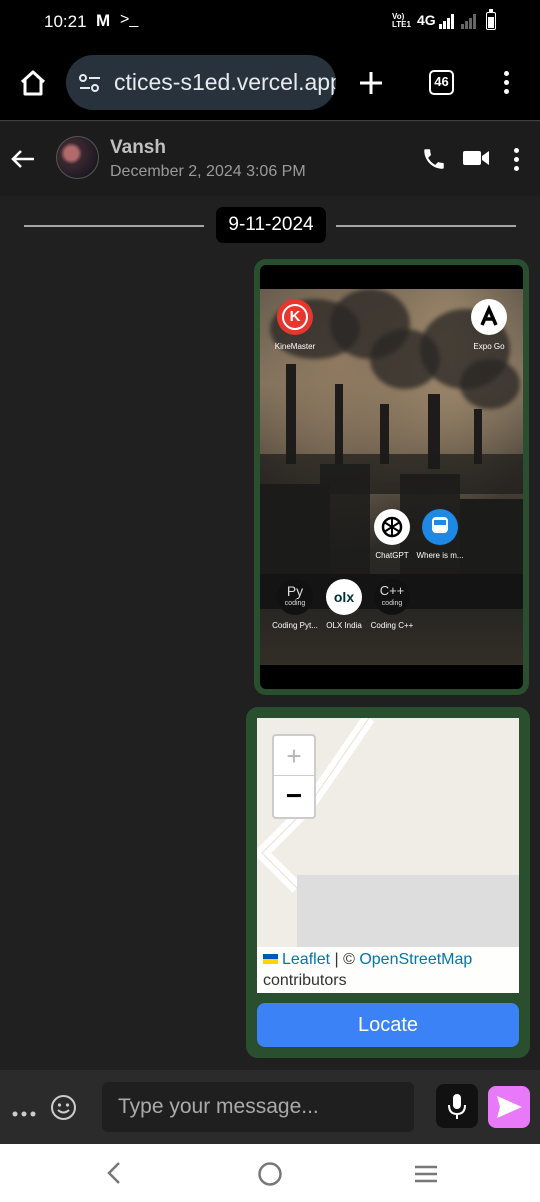 The width and height of the screenshot is (540, 1202). I want to click on gmail-notification-icon: M, so click(103, 20).